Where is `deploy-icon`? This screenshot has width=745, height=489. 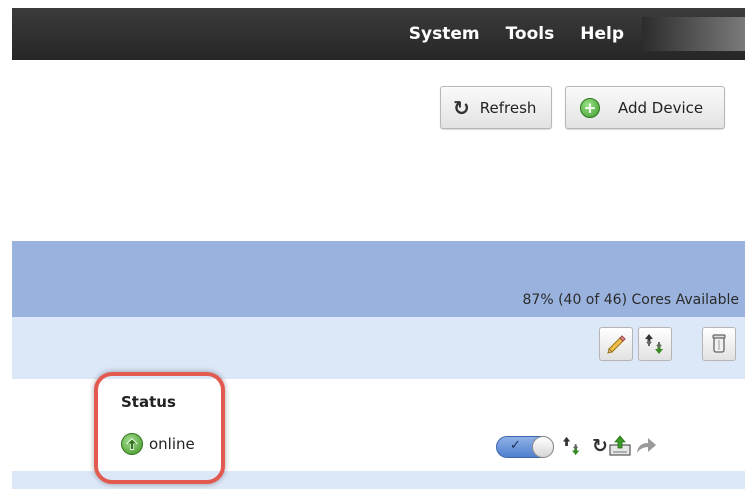 deploy-icon is located at coordinates (620, 445).